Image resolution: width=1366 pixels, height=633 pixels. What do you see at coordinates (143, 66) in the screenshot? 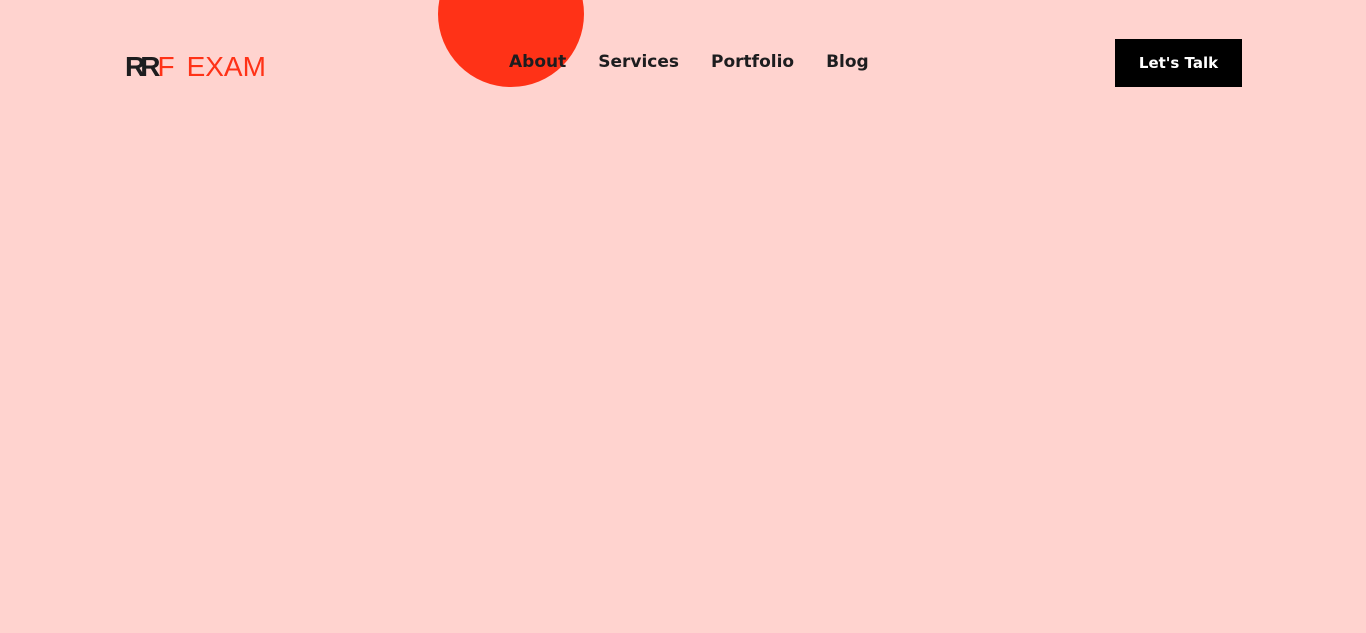
I see `logo-mark-letters: RR` at bounding box center [143, 66].